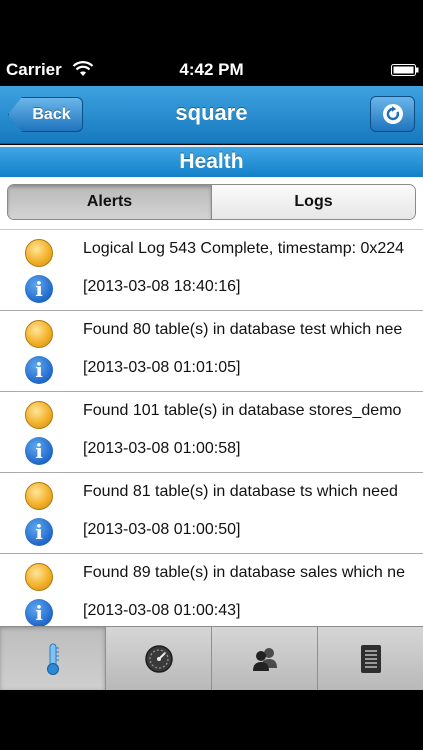  I want to click on users-icon, so click(264, 659).